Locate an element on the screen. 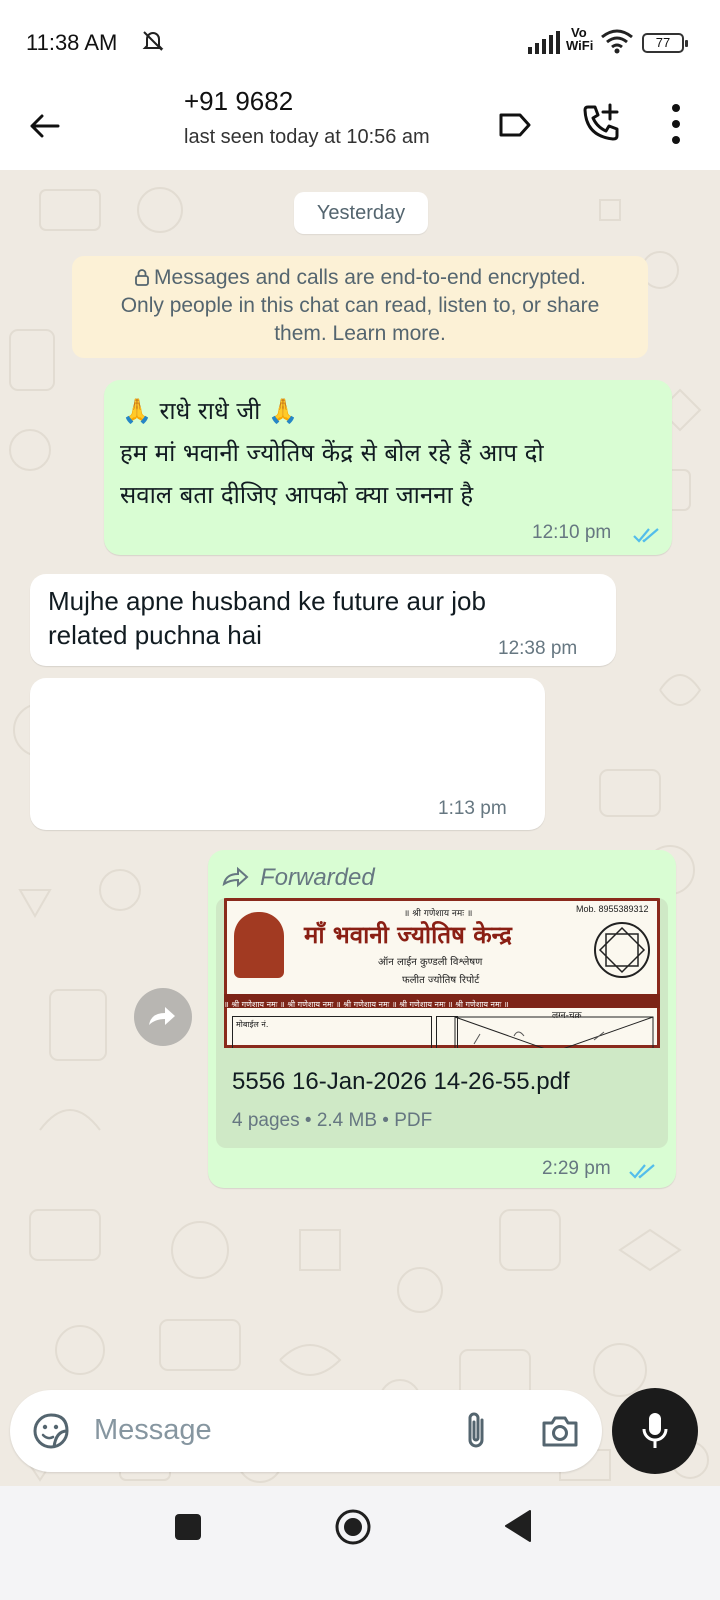 The width and height of the screenshot is (720, 1600). camera-icon is located at coordinates (560, 1431).